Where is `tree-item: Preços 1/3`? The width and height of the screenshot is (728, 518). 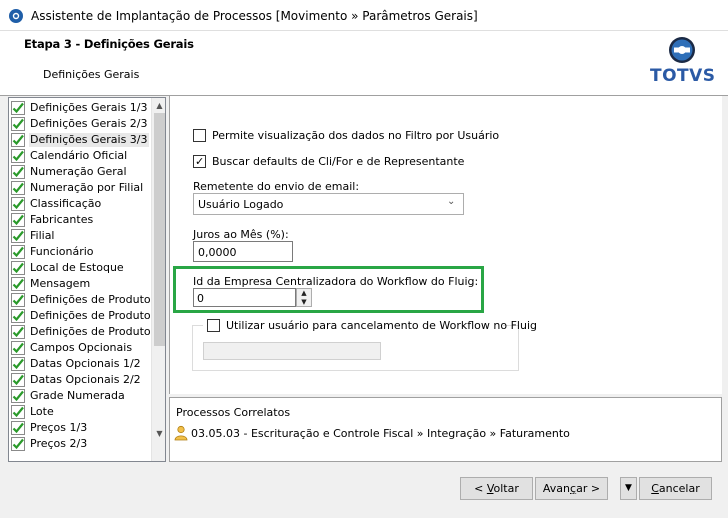
tree-item: Preços 1/3 is located at coordinates (81, 428).